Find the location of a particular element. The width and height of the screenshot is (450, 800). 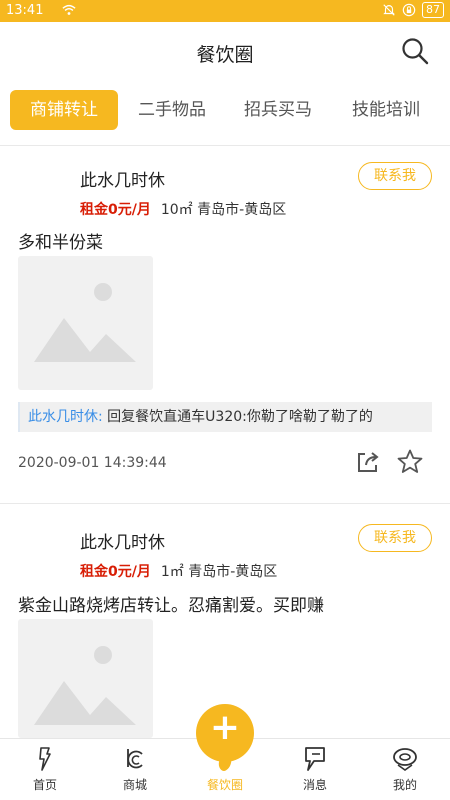

status-time: 13:41 is located at coordinates (25, 10).